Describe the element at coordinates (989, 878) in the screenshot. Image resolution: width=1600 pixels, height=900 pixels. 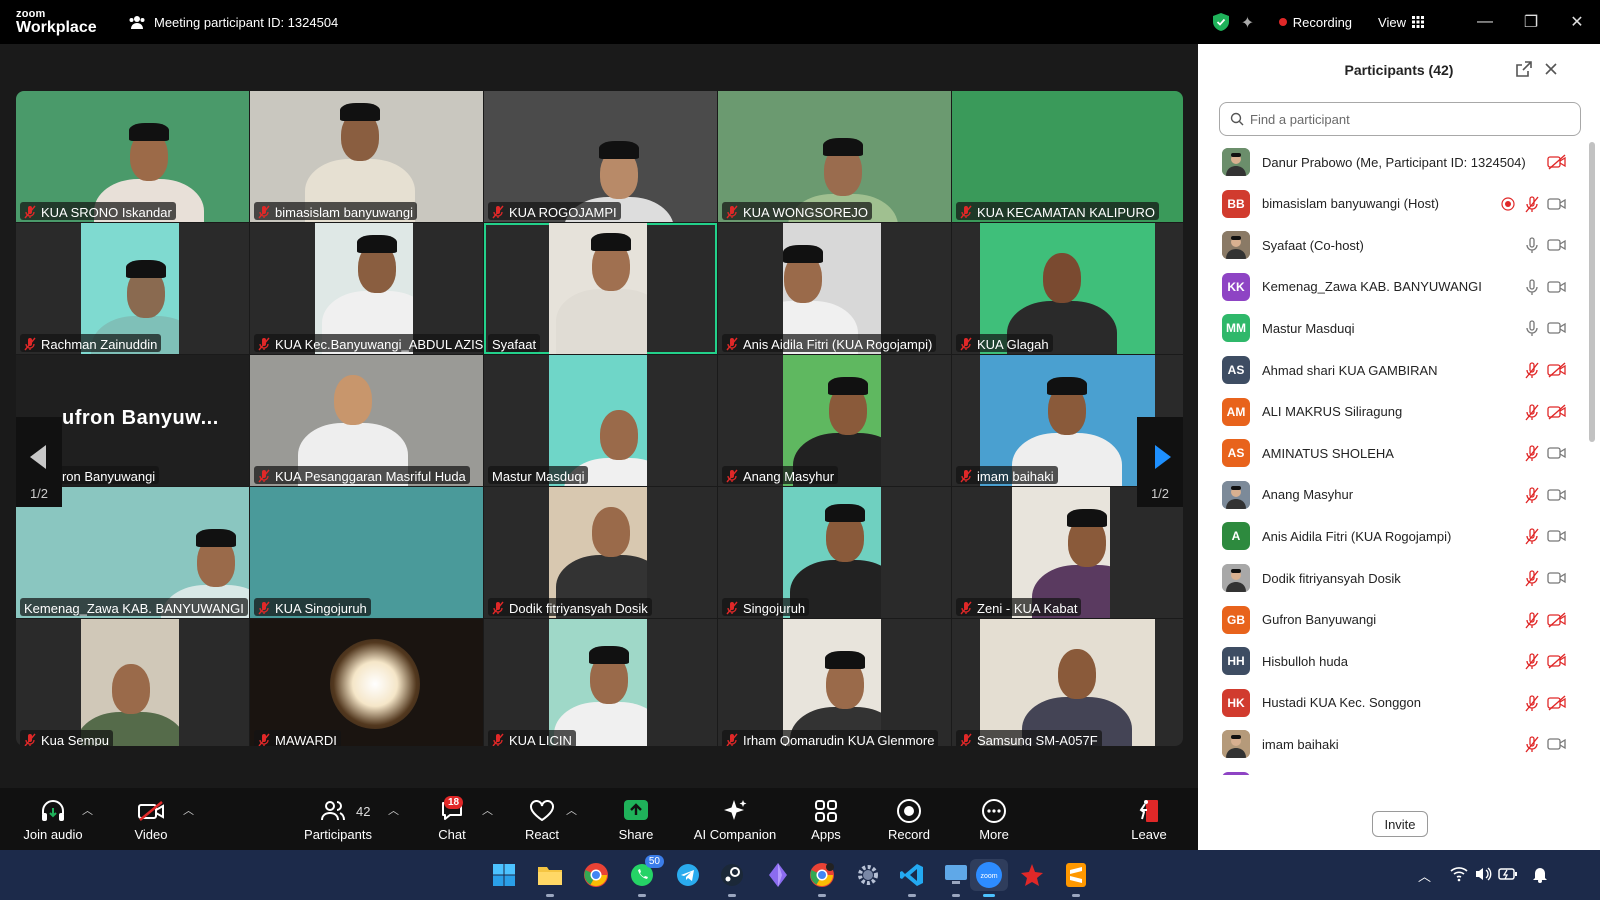
I see `zoom-taskbar-button: zoom` at that location.